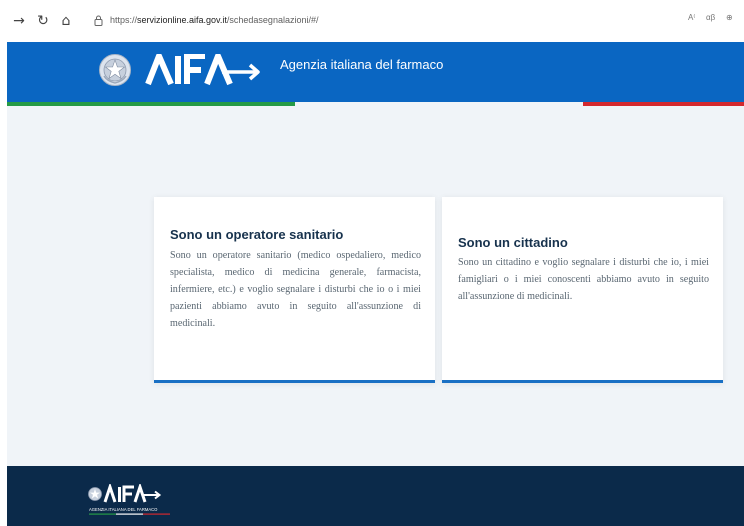 This screenshot has width=744, height=526. I want to click on flag-green-segment, so click(151, 104).